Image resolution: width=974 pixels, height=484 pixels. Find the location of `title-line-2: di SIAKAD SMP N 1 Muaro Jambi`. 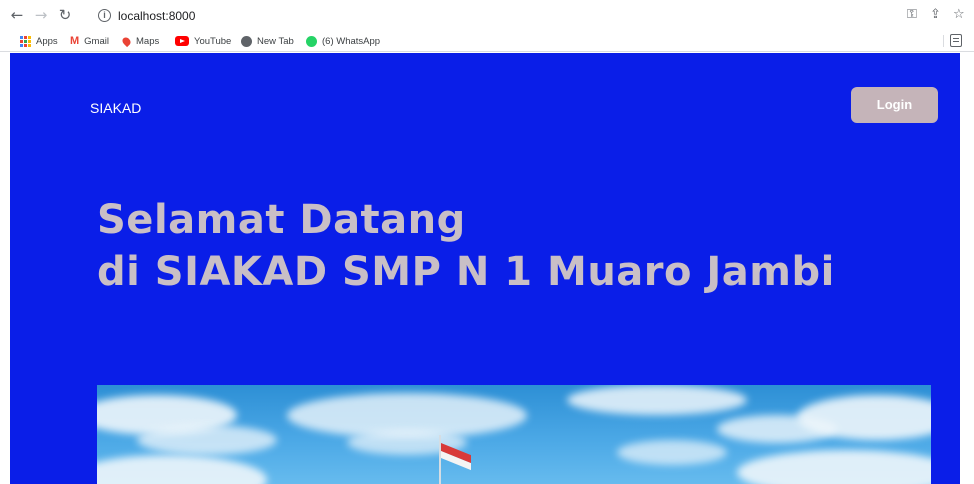

title-line-2: di SIAKAD SMP N 1 Muaro Jambi is located at coordinates (466, 272).